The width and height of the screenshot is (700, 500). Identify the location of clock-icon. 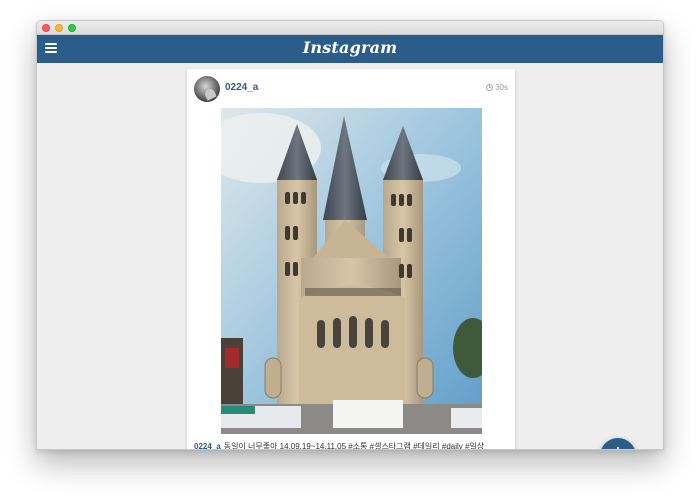
(490, 87).